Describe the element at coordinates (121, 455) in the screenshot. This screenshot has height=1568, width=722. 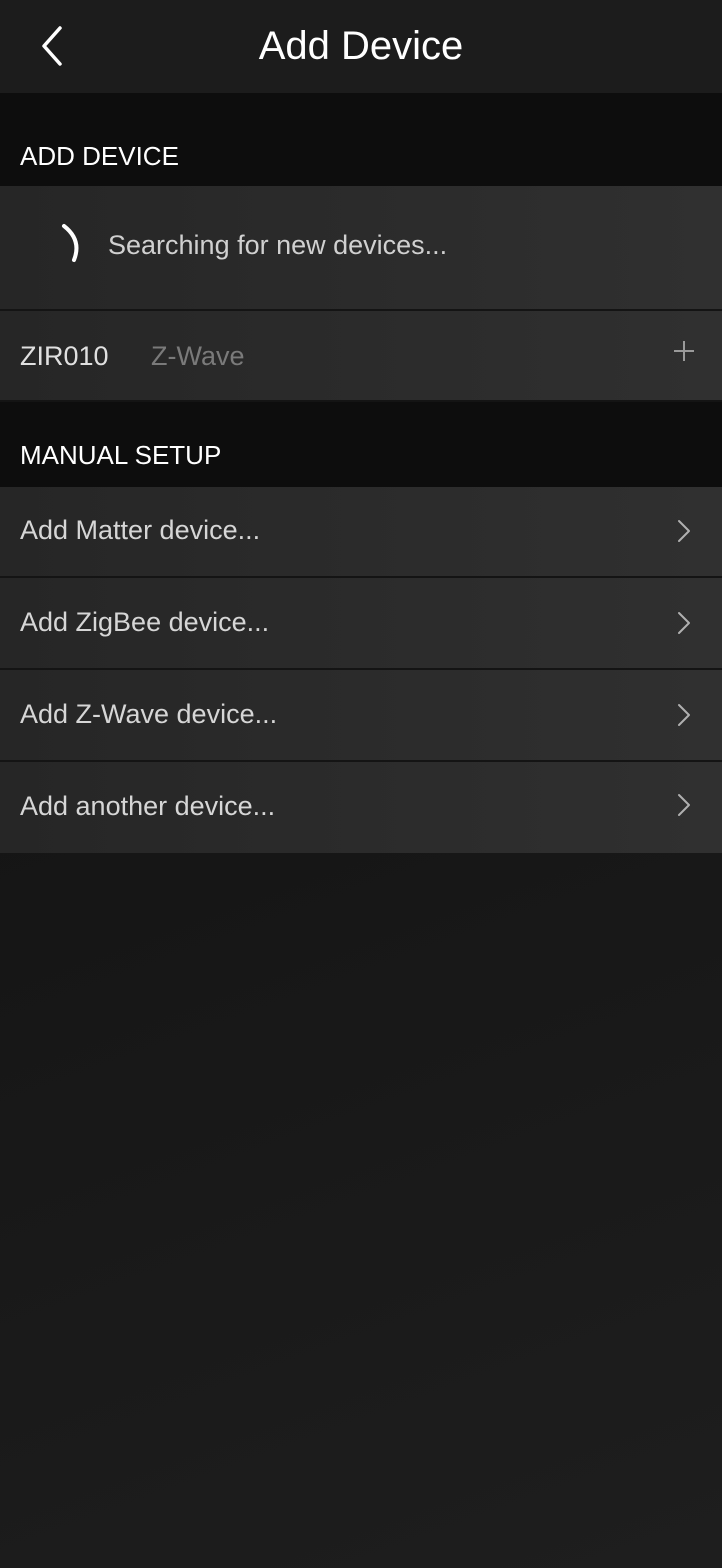
I see `section-label-manual-setup: MANUAL SETUP` at that location.